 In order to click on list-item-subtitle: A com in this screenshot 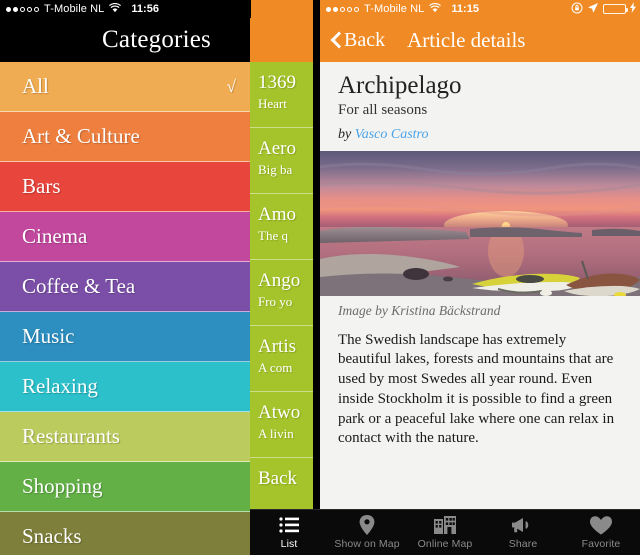, I will do `click(275, 367)`.